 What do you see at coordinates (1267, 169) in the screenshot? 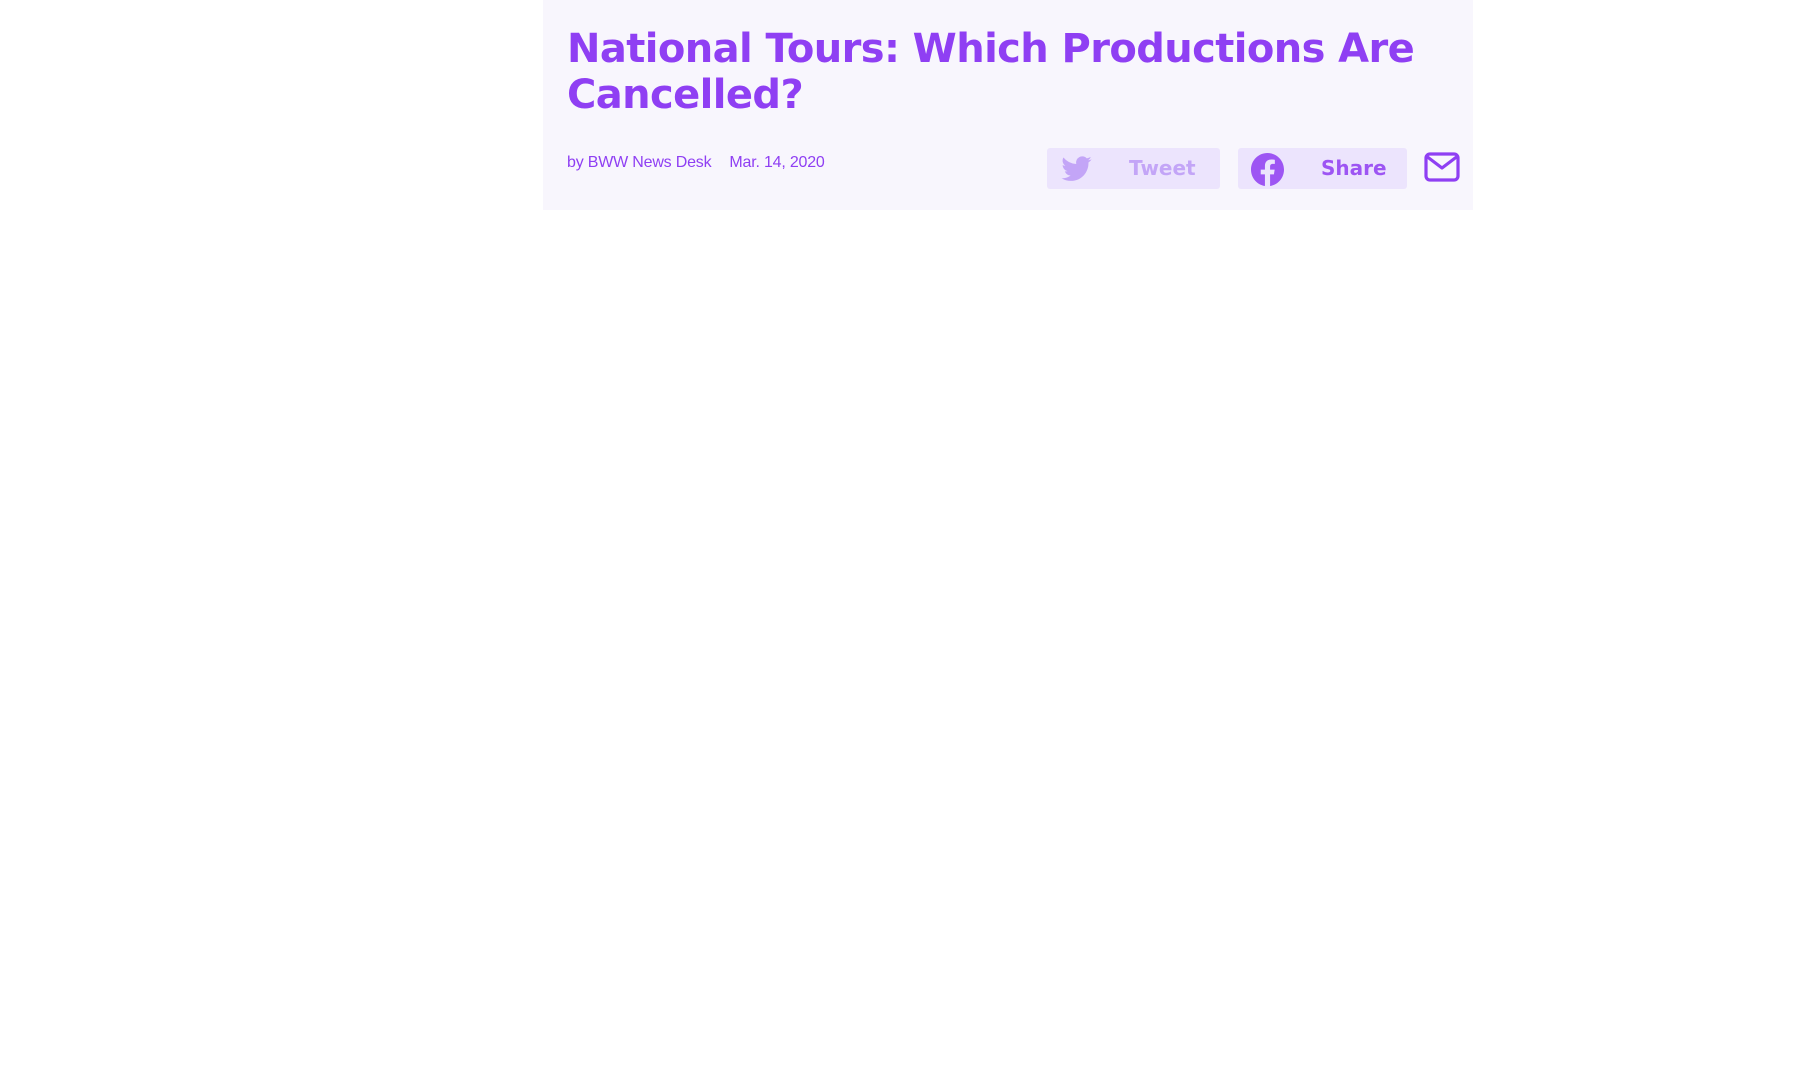
I see `facebook-icon` at bounding box center [1267, 169].